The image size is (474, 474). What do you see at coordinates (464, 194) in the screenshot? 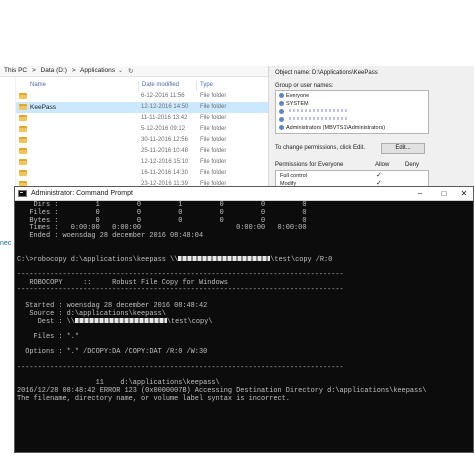
I see `close-icon: ✕` at bounding box center [464, 194].